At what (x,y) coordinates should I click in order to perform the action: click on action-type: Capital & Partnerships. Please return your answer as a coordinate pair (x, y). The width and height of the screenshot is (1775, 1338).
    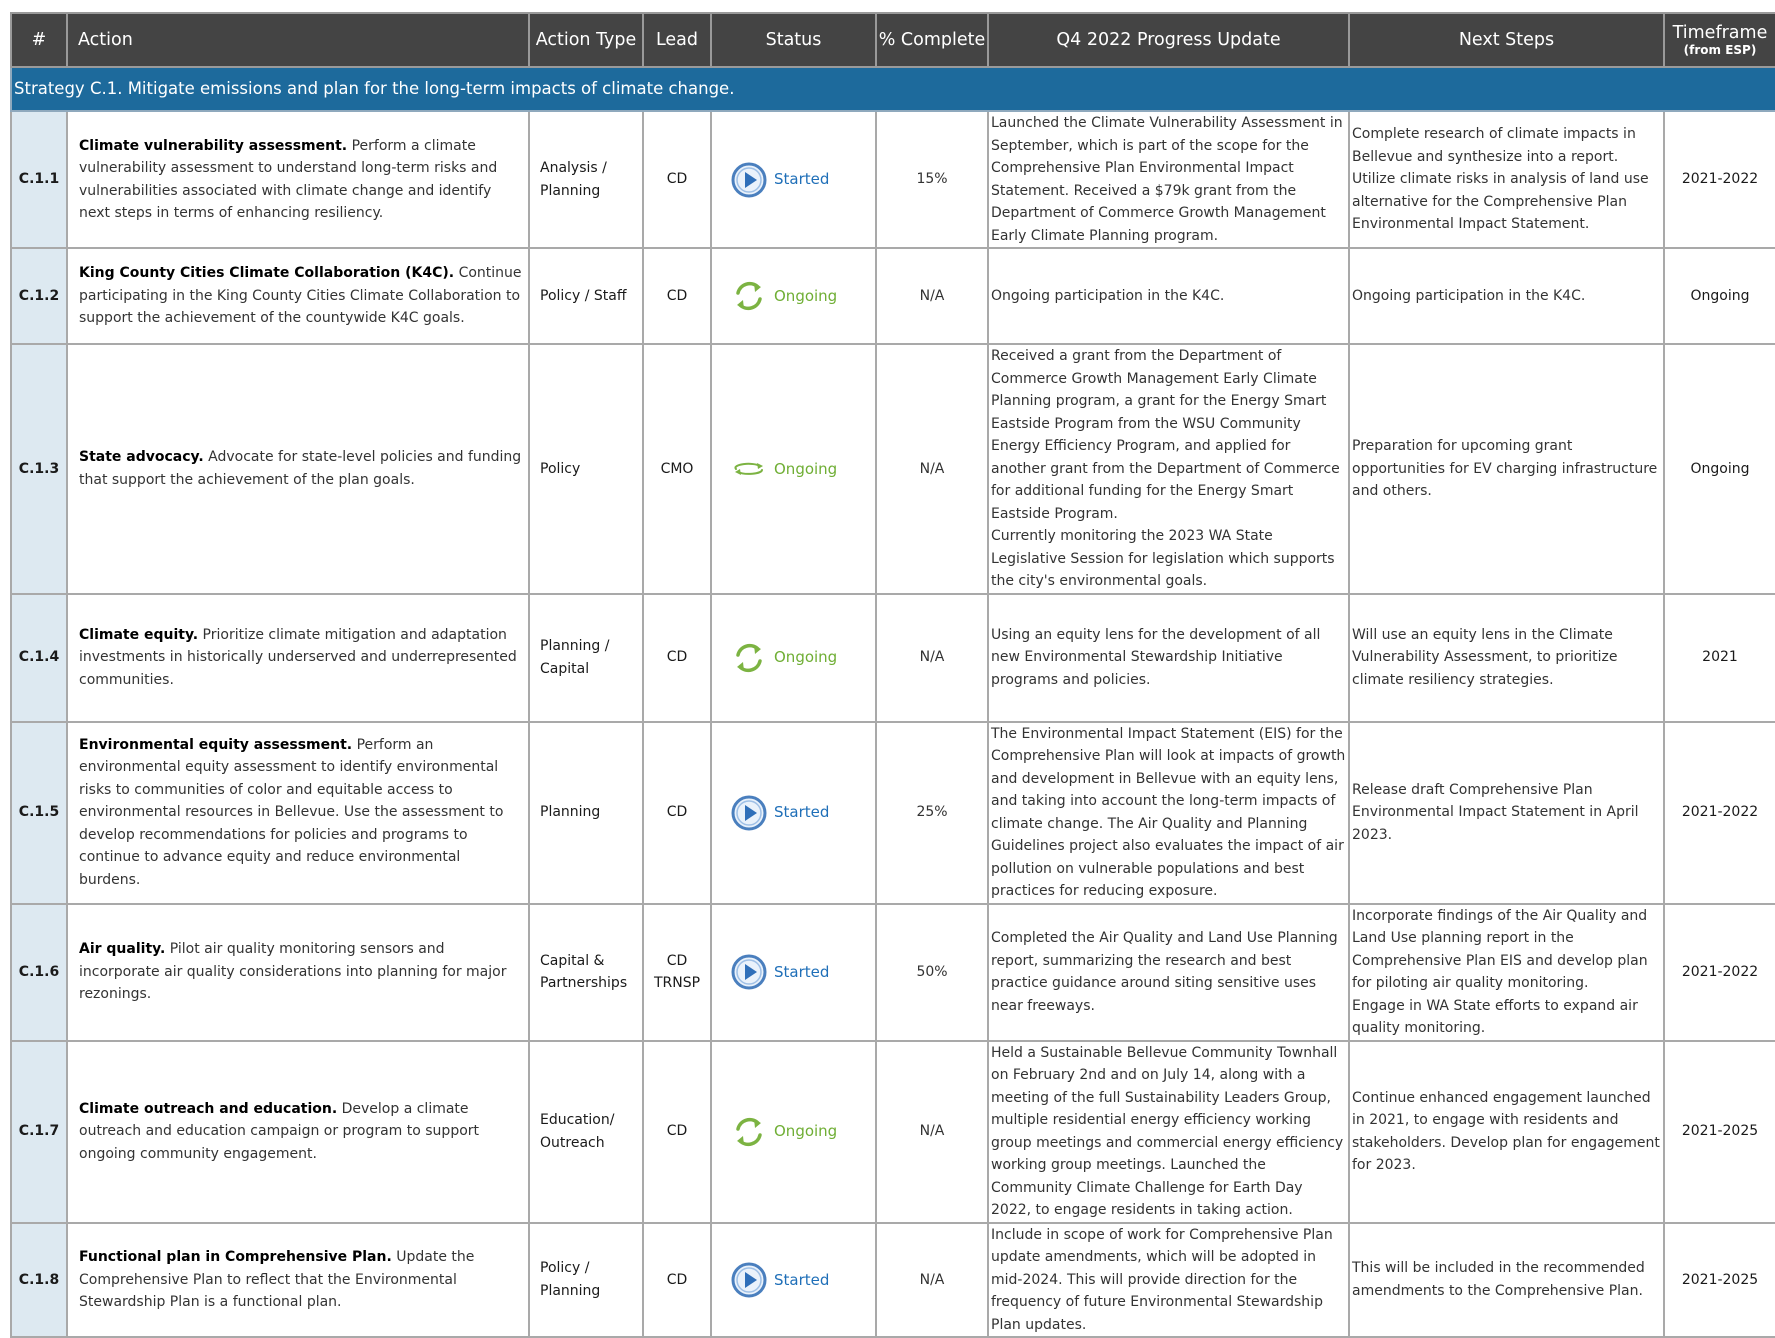
    Looking at the image, I should click on (586, 972).